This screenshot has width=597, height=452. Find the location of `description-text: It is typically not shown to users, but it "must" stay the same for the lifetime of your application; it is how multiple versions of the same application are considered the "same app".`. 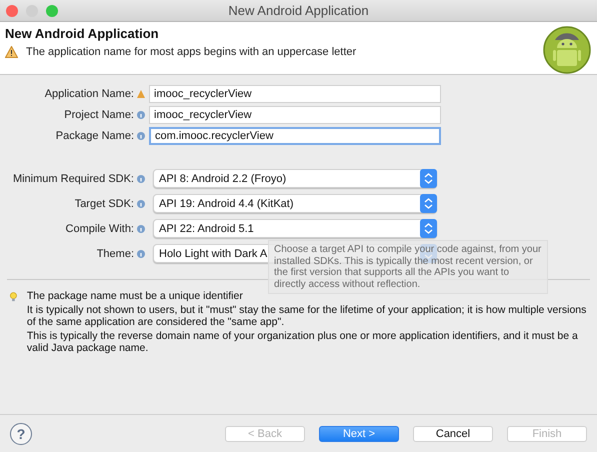

description-text: It is typically not shown to users, but it "must" stay the same for the lifetime of your application; it is how multiple versions of the same application are considered the "same app". is located at coordinates (307, 316).